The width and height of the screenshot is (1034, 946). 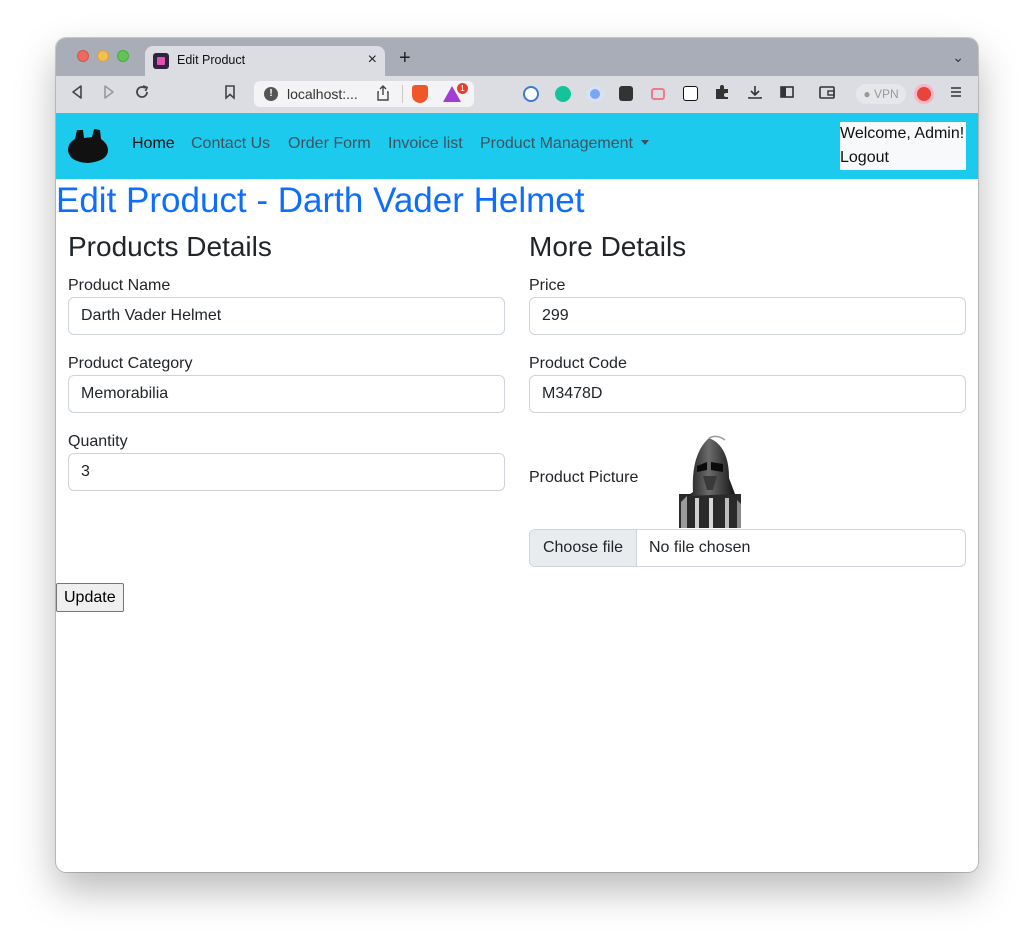 I want to click on nav-product-management-label: Product Management, so click(x=556, y=143).